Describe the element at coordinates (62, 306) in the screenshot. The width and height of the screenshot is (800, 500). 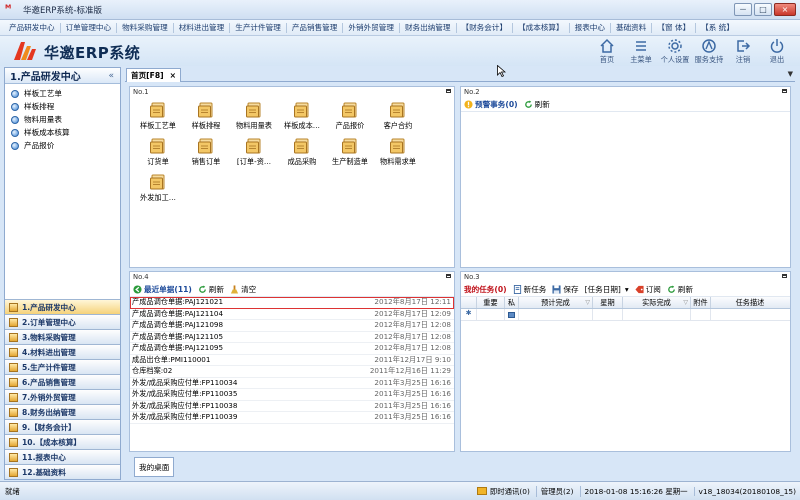
I see `module-product-dev: 1.产品研发中心` at that location.